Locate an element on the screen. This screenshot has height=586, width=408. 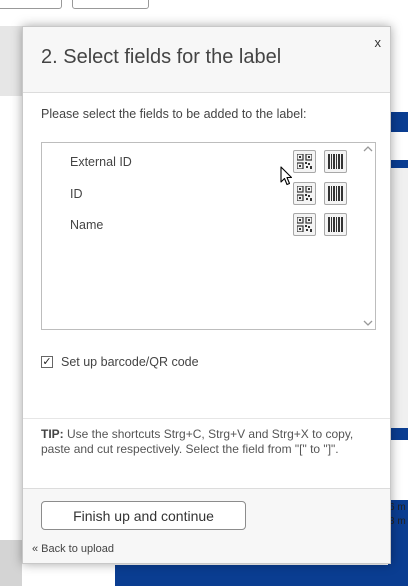
field-label: ID is located at coordinates (76, 194).